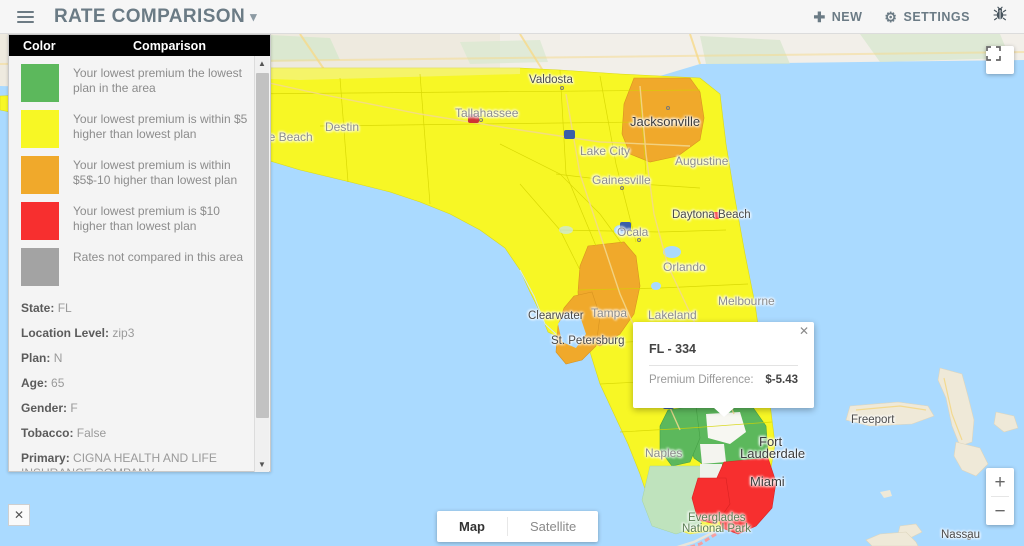 This screenshot has height=546, width=1024. Describe the element at coordinates (39, 45) in the screenshot. I see `legend-col-color-header: Color` at that location.